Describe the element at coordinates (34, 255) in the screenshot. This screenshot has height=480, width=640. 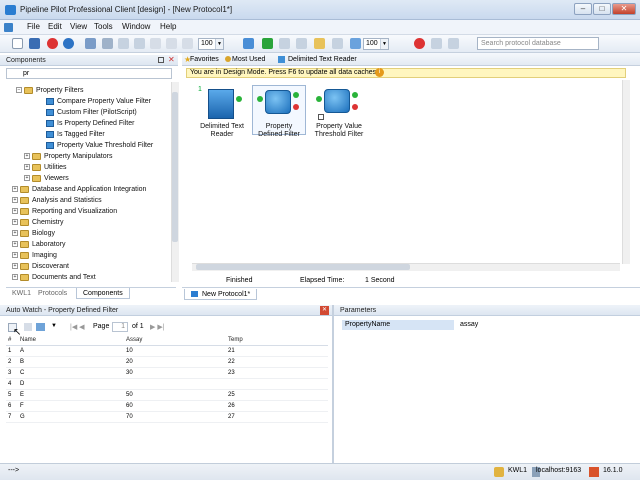
I see `tree-item-imaging: + Imaging` at that location.